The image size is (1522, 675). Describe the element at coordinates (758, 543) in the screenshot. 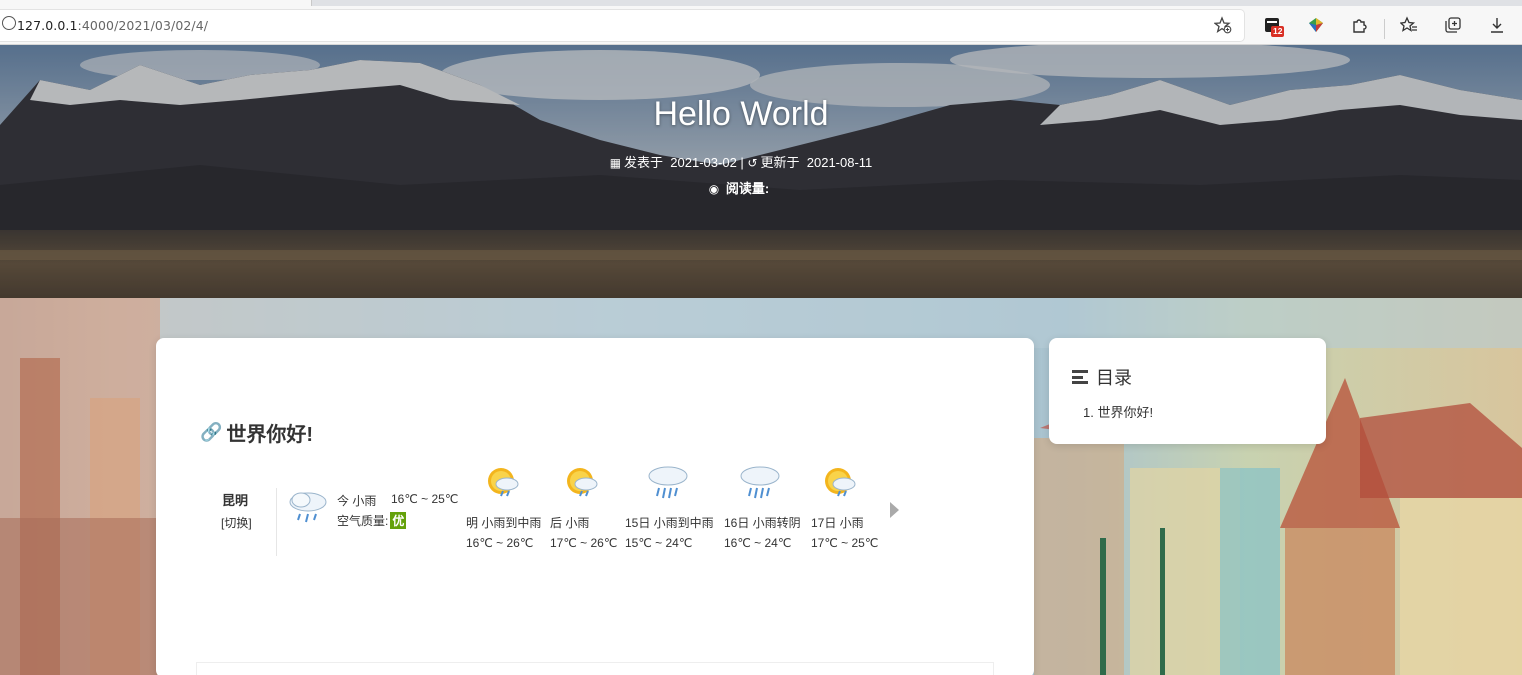

I see `forecast-day-temp: 16℃ ~ 24℃` at that location.